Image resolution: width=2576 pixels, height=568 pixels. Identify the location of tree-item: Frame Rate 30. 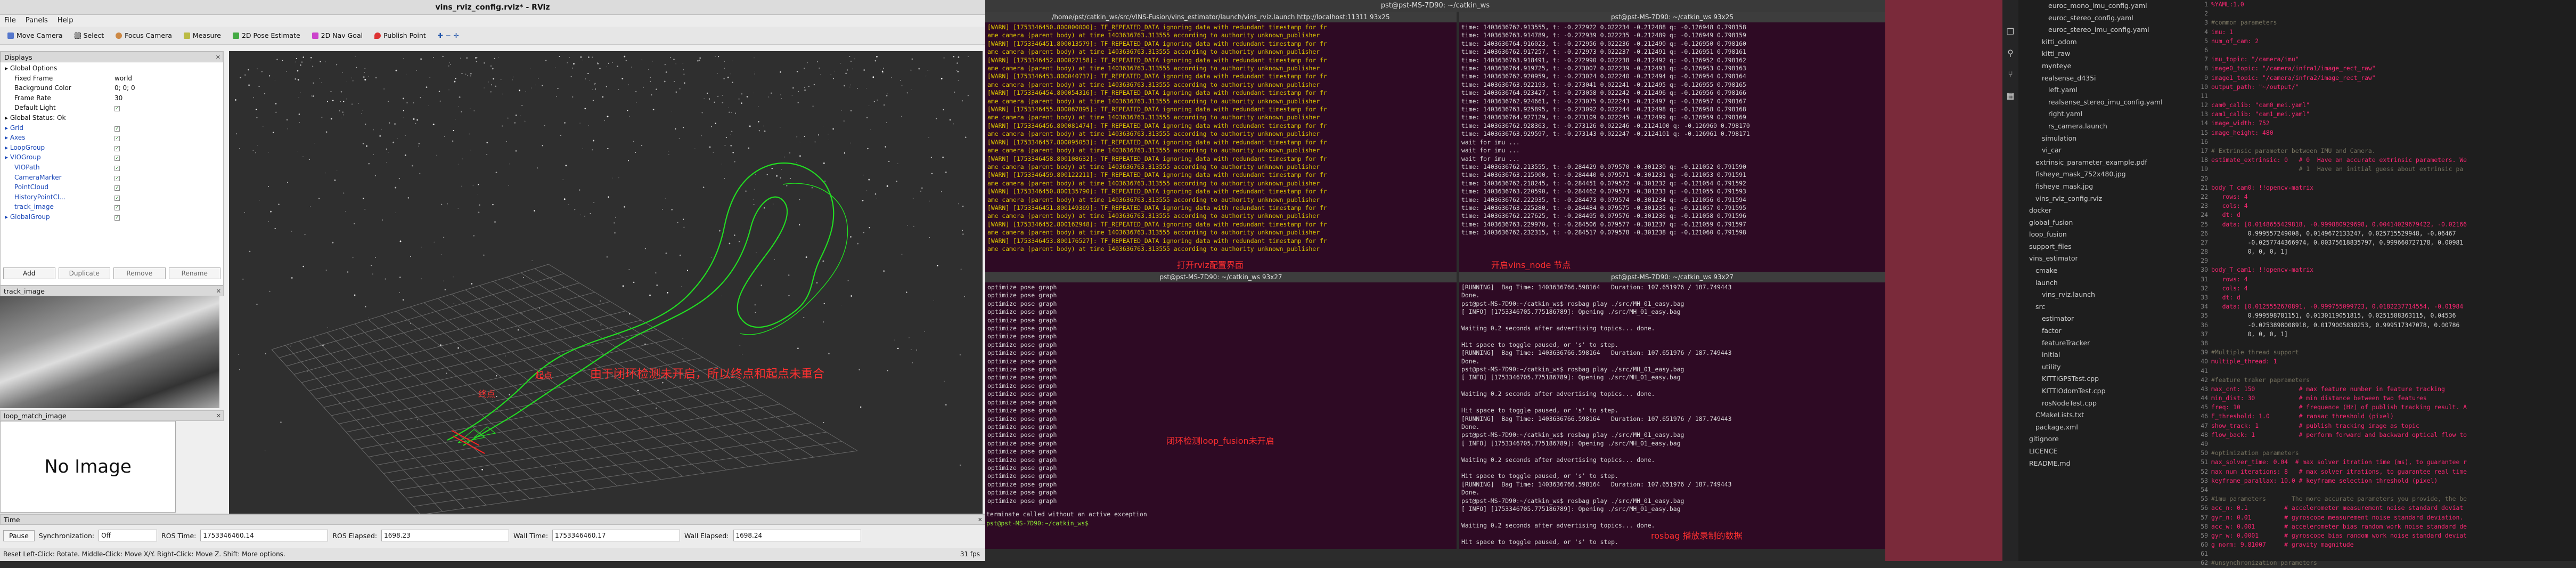
(112, 98).